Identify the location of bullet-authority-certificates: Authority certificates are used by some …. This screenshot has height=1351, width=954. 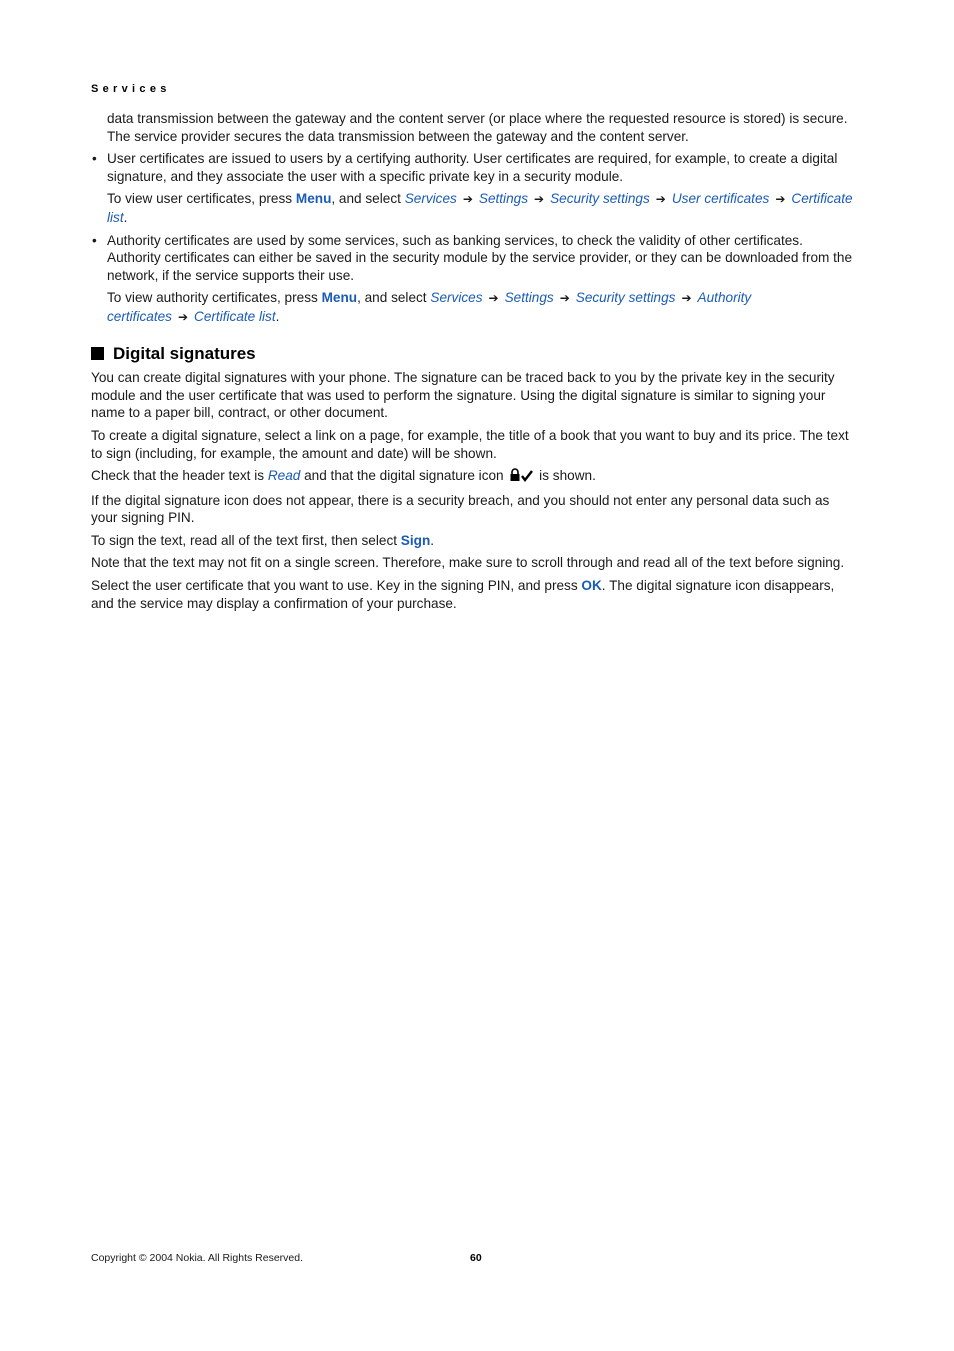
(475, 279).